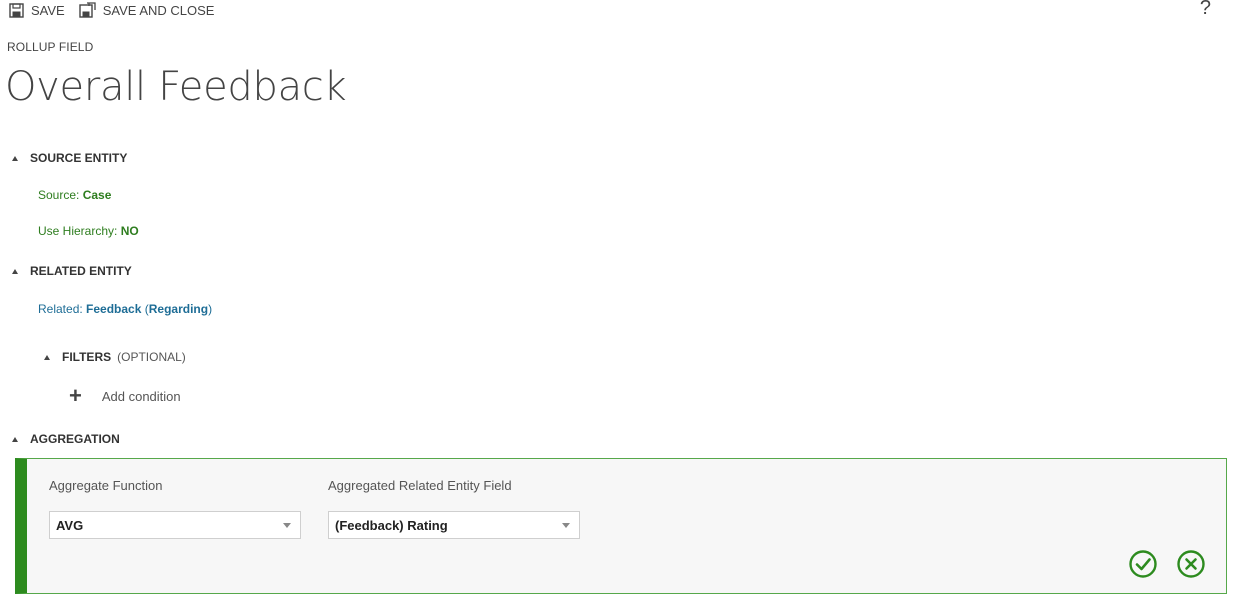  What do you see at coordinates (75, 439) in the screenshot?
I see `aggregation-heading: AGGREGATION` at bounding box center [75, 439].